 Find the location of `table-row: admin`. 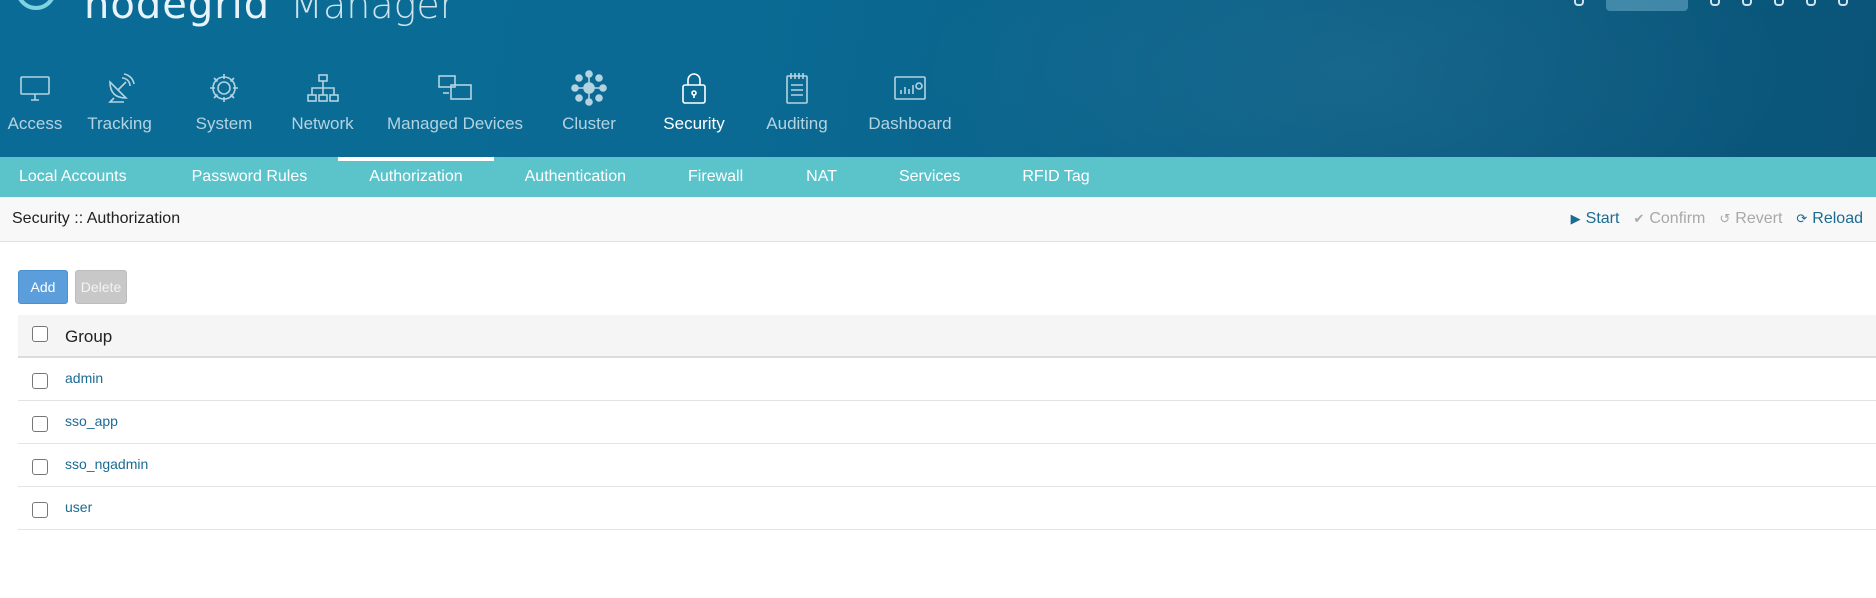

table-row: admin is located at coordinates (947, 379).